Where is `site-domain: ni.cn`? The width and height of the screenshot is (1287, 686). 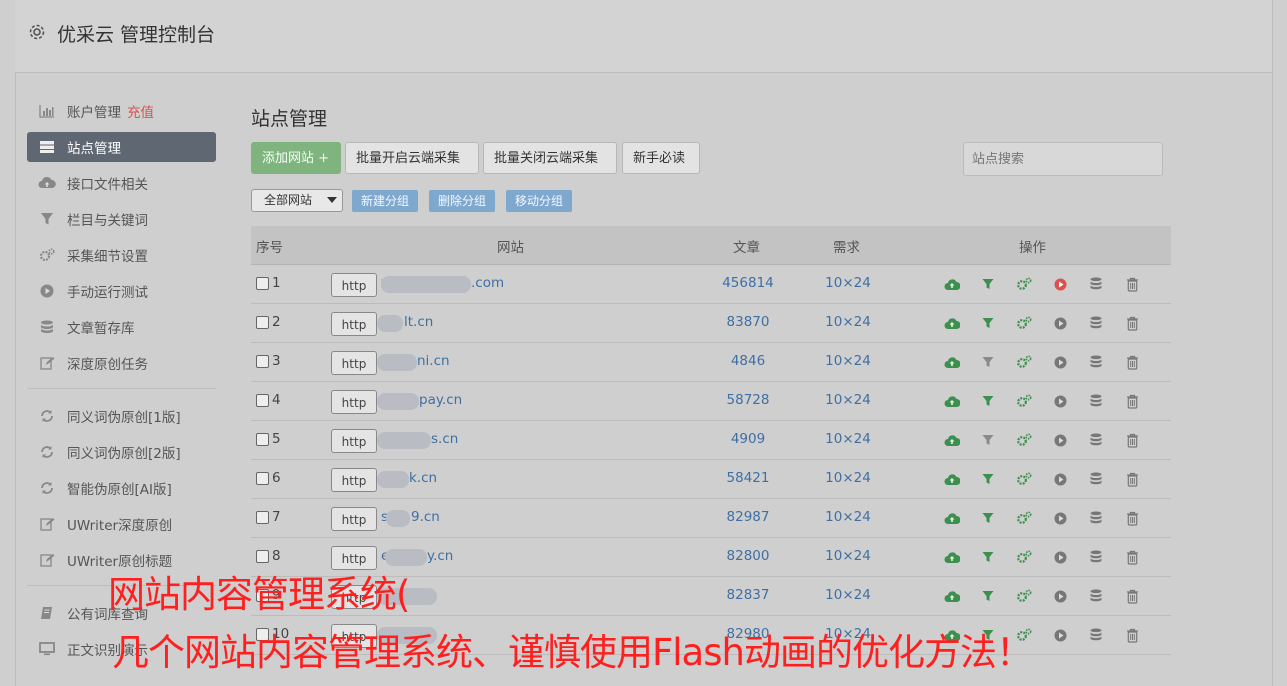 site-domain: ni.cn is located at coordinates (433, 361).